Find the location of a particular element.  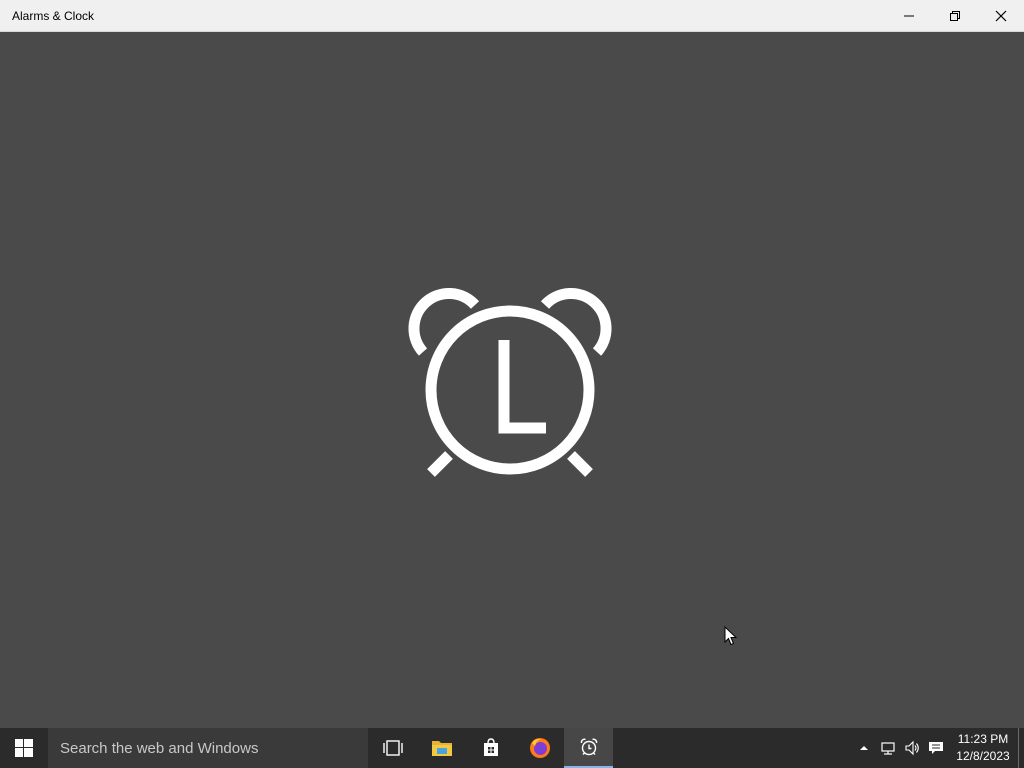

window-controls is located at coordinates (955, 16).